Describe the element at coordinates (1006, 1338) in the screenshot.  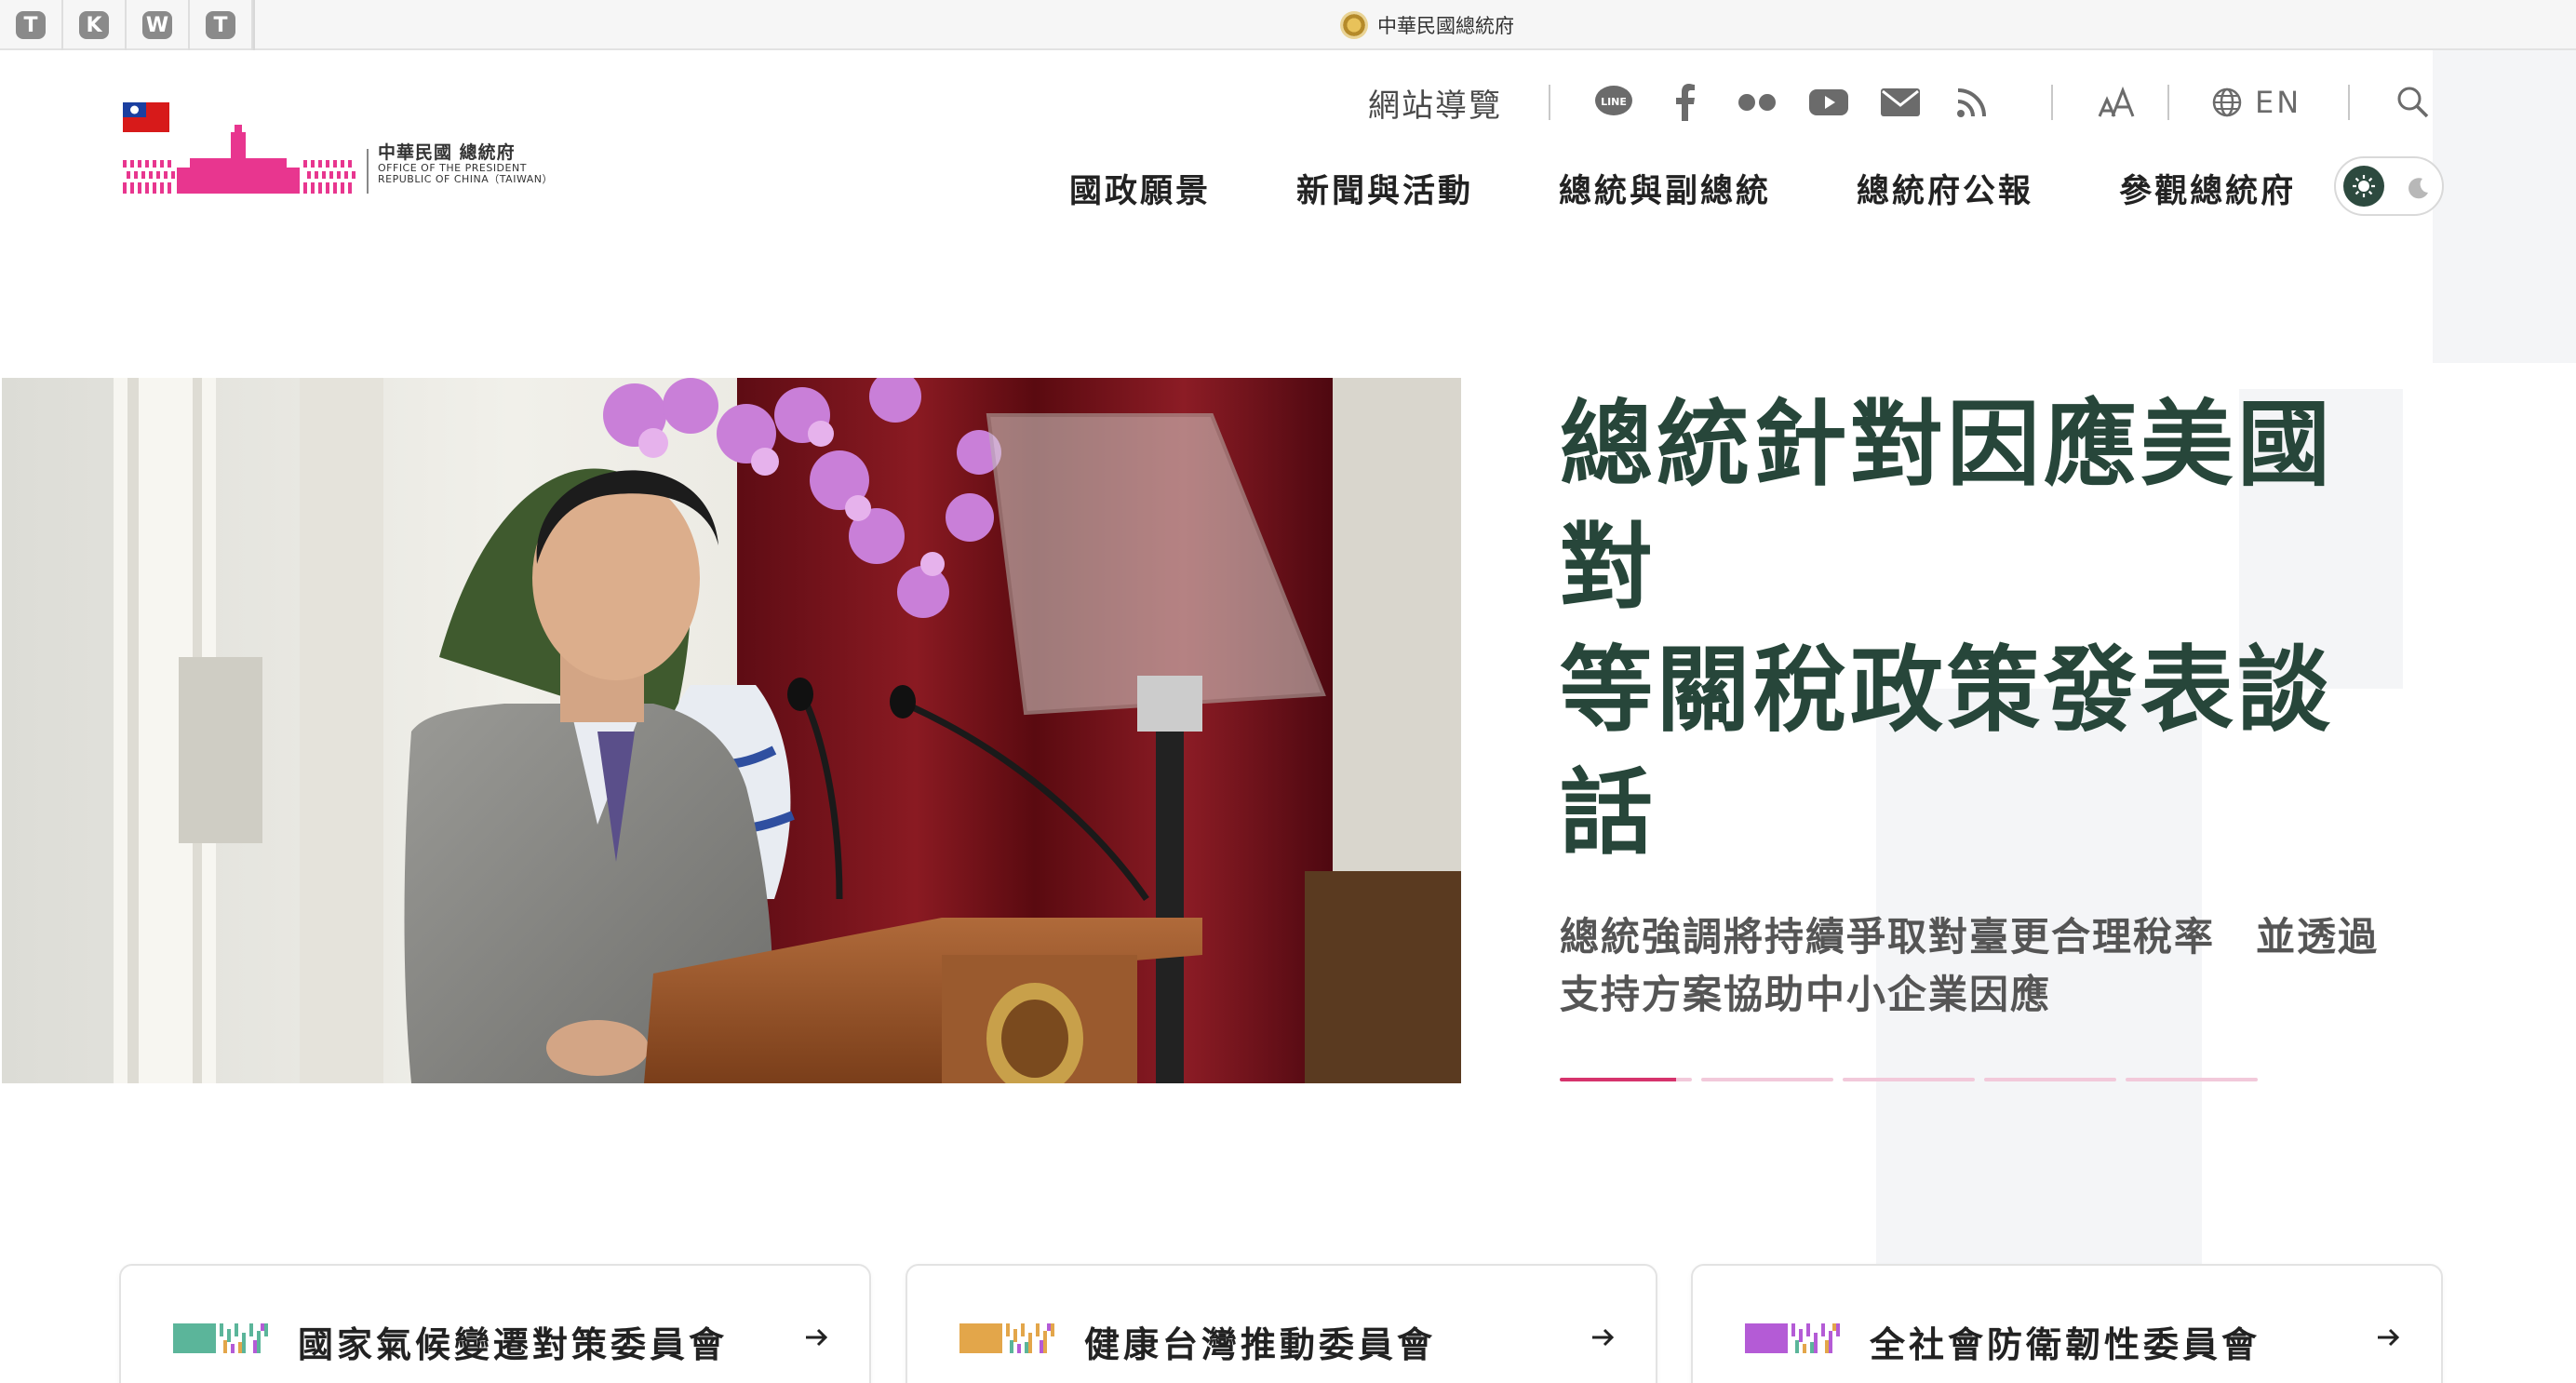
I see `health-committee-mark-icon` at that location.